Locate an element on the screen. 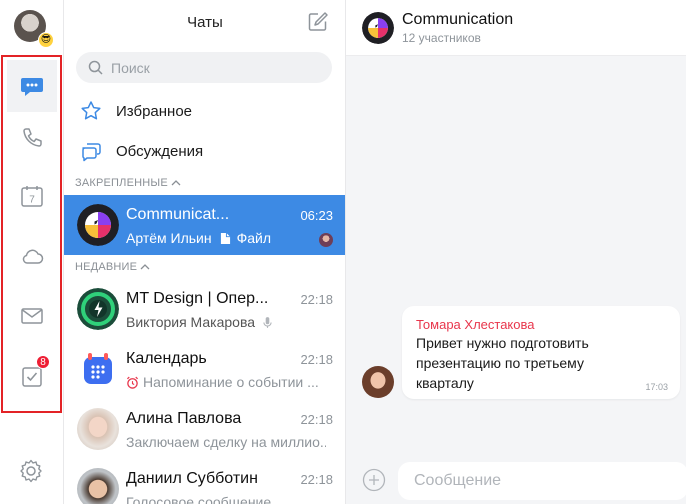 The height and width of the screenshot is (504, 686). message-author: Томара Хлестакова is located at coordinates (475, 324).